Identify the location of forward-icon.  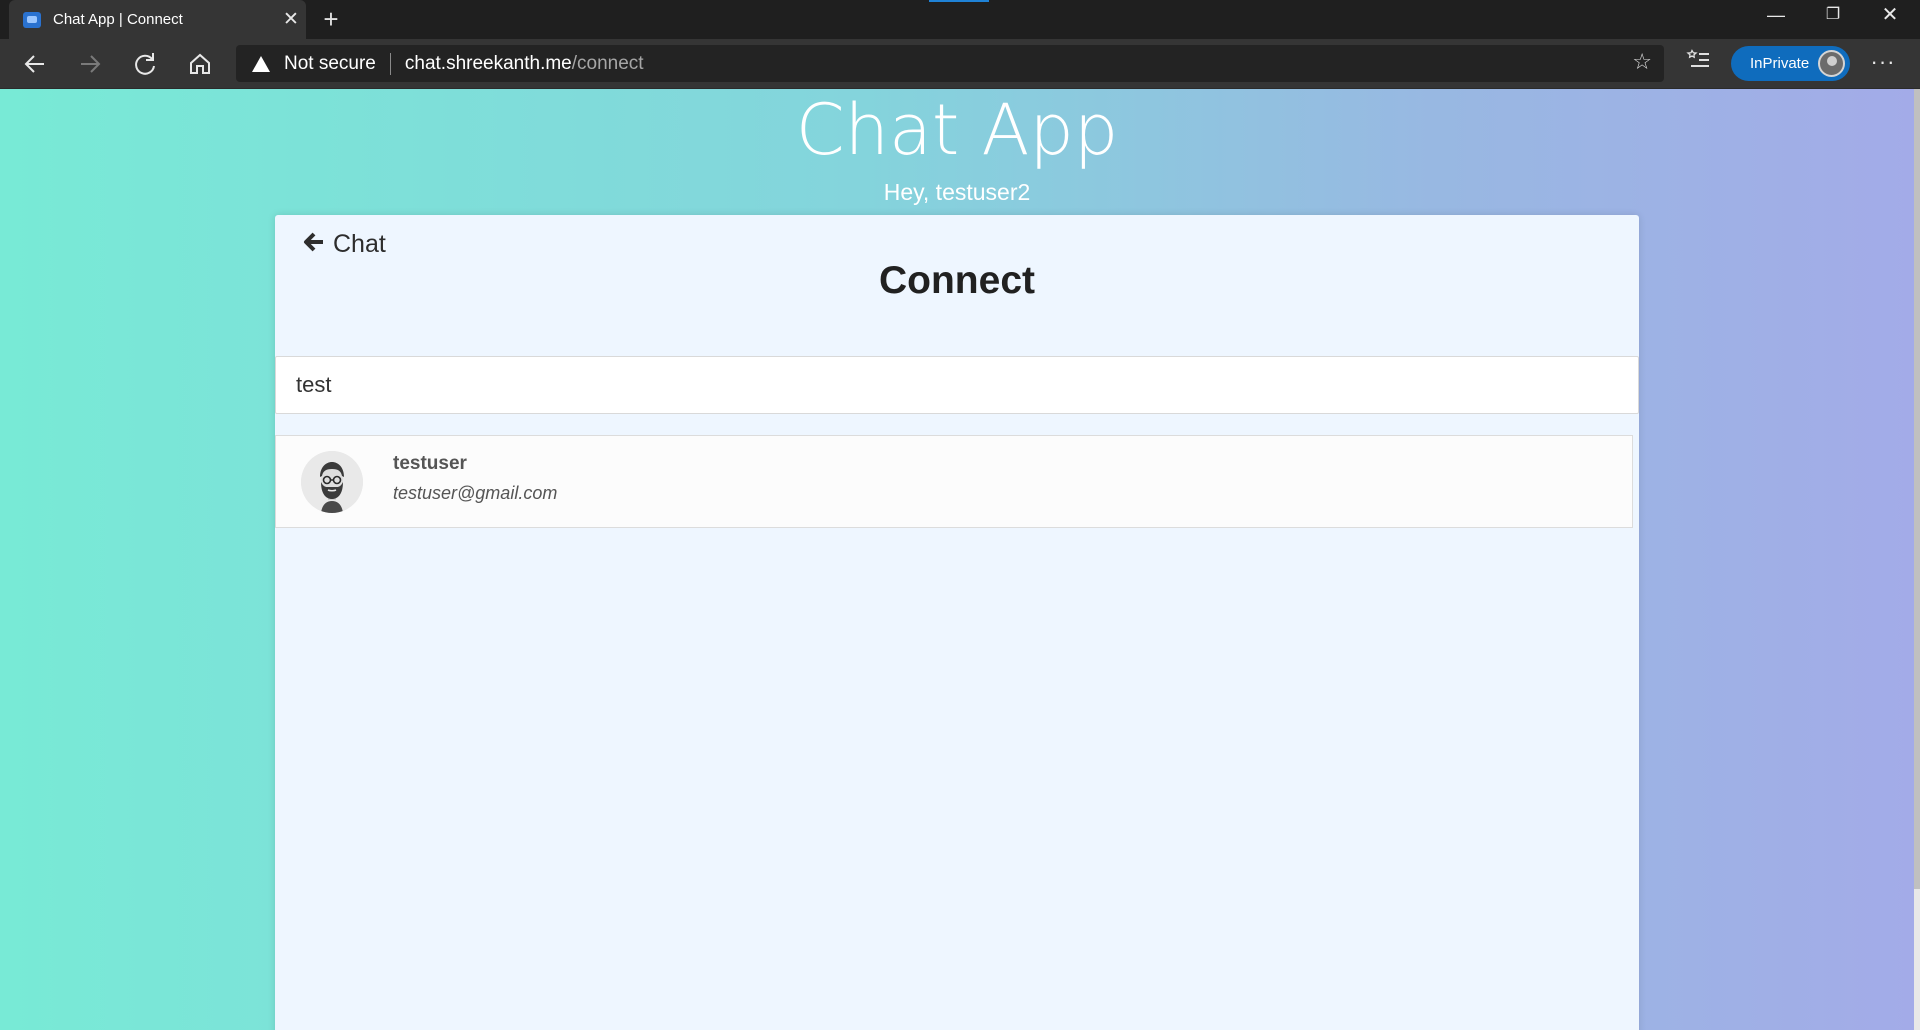
(90, 64).